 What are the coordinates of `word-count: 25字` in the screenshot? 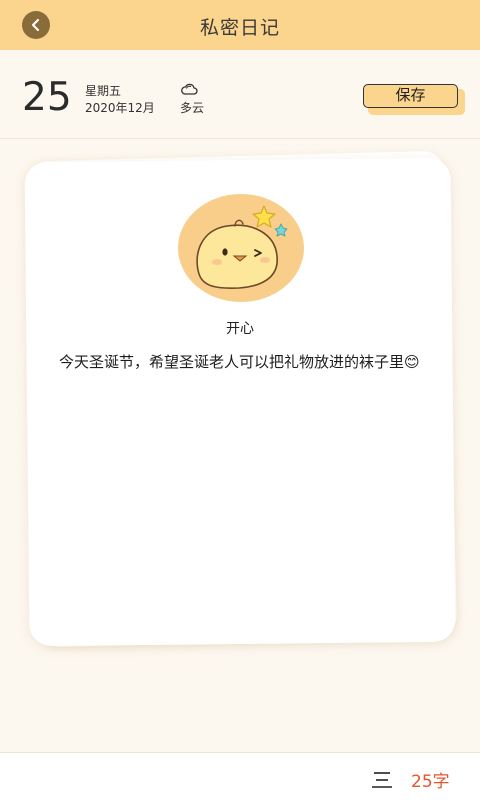 It's located at (430, 782).